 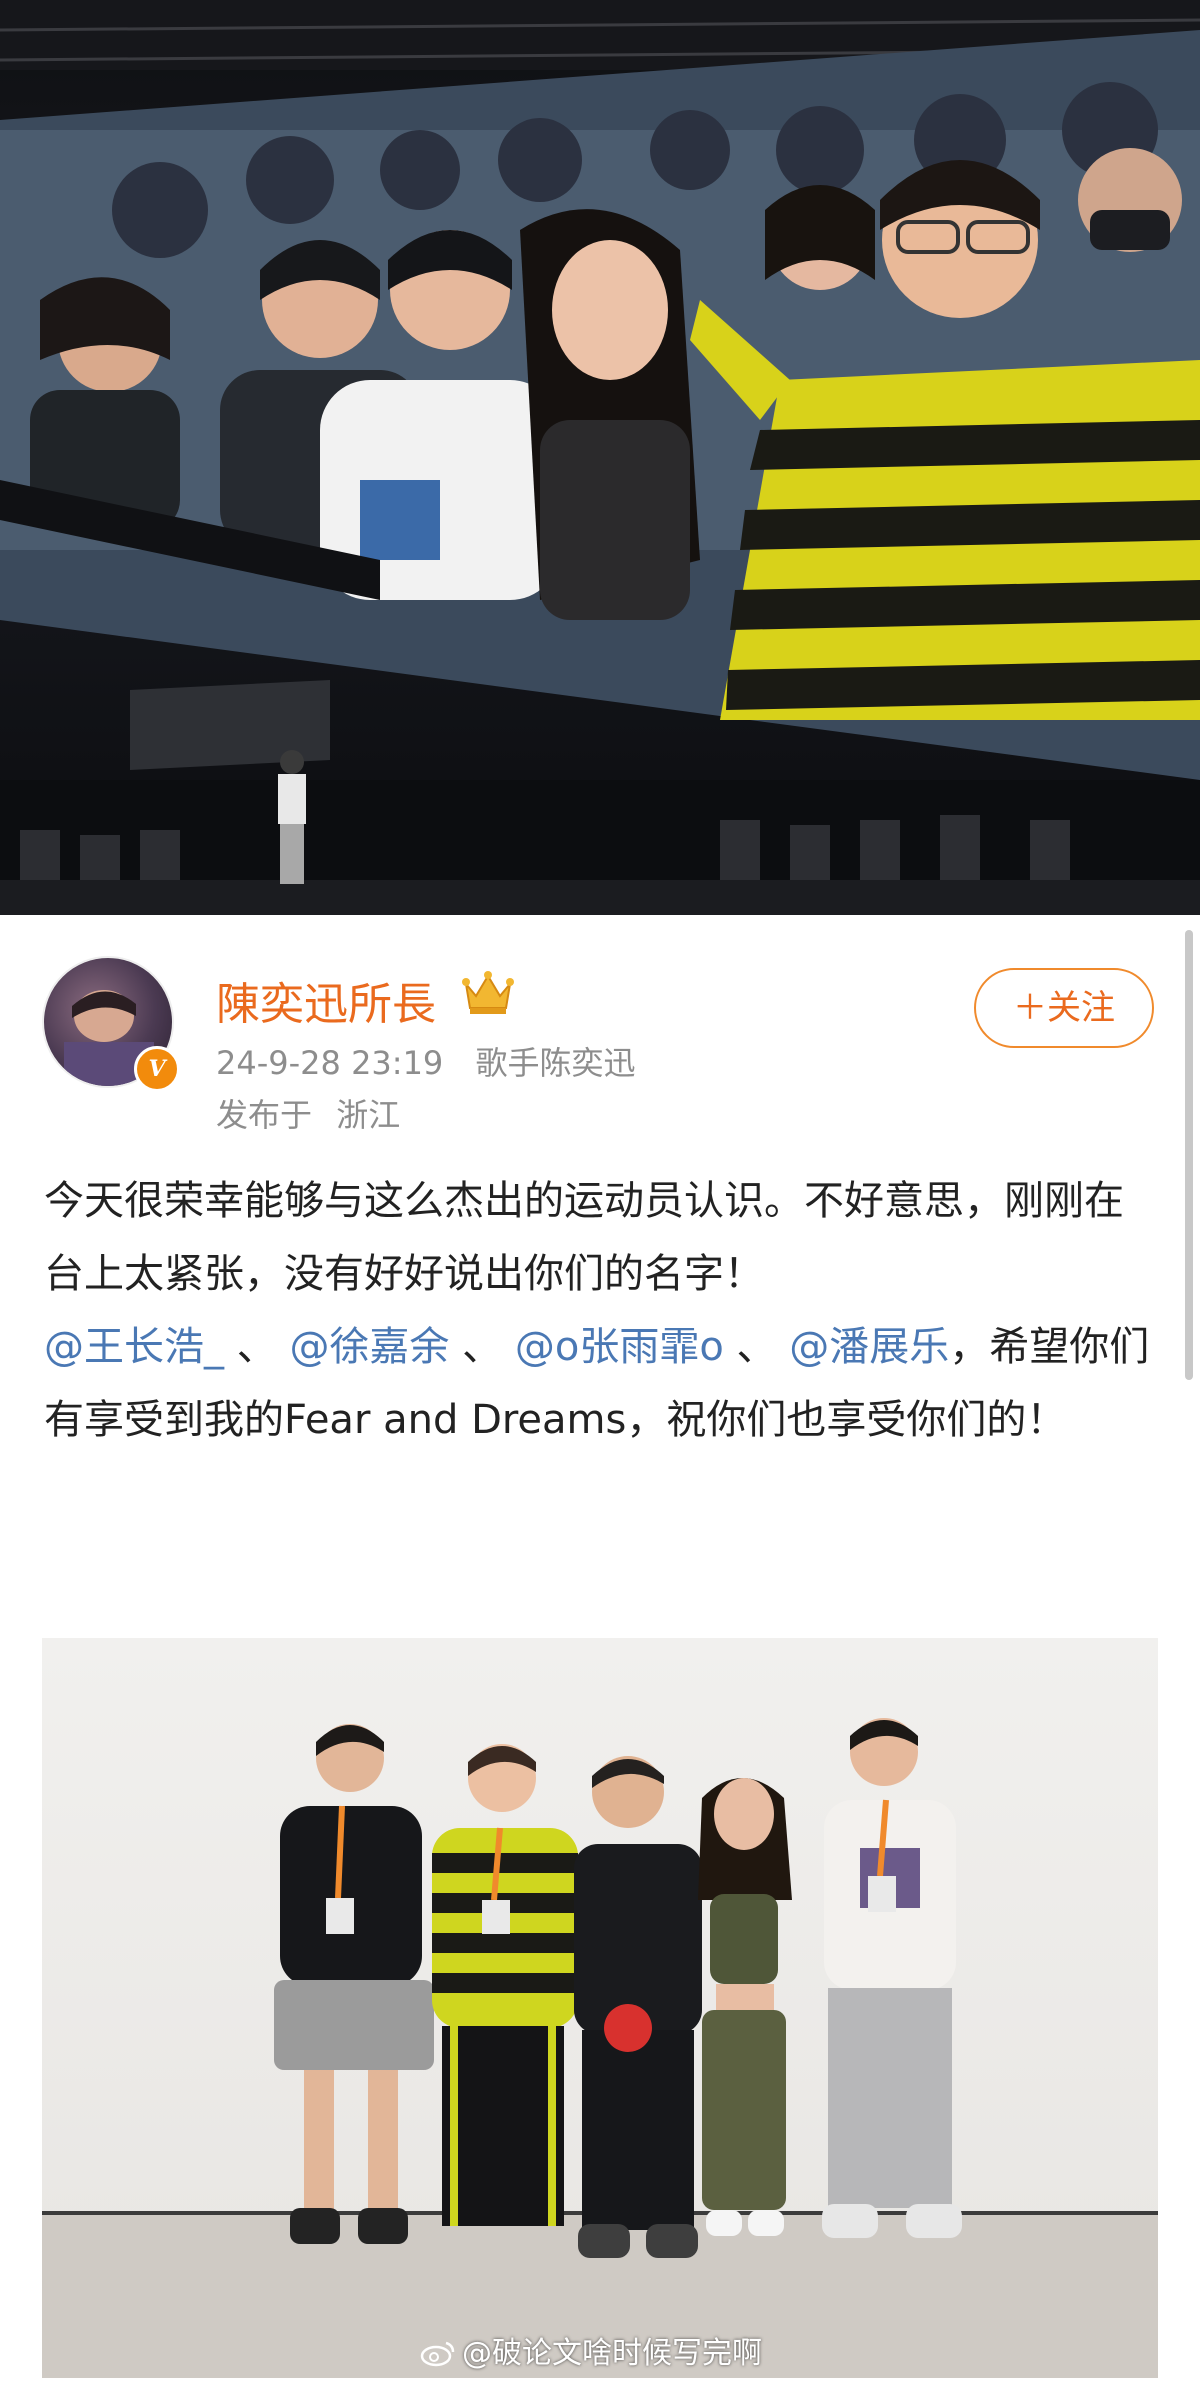 What do you see at coordinates (488, 992) in the screenshot?
I see `crown-icon` at bounding box center [488, 992].